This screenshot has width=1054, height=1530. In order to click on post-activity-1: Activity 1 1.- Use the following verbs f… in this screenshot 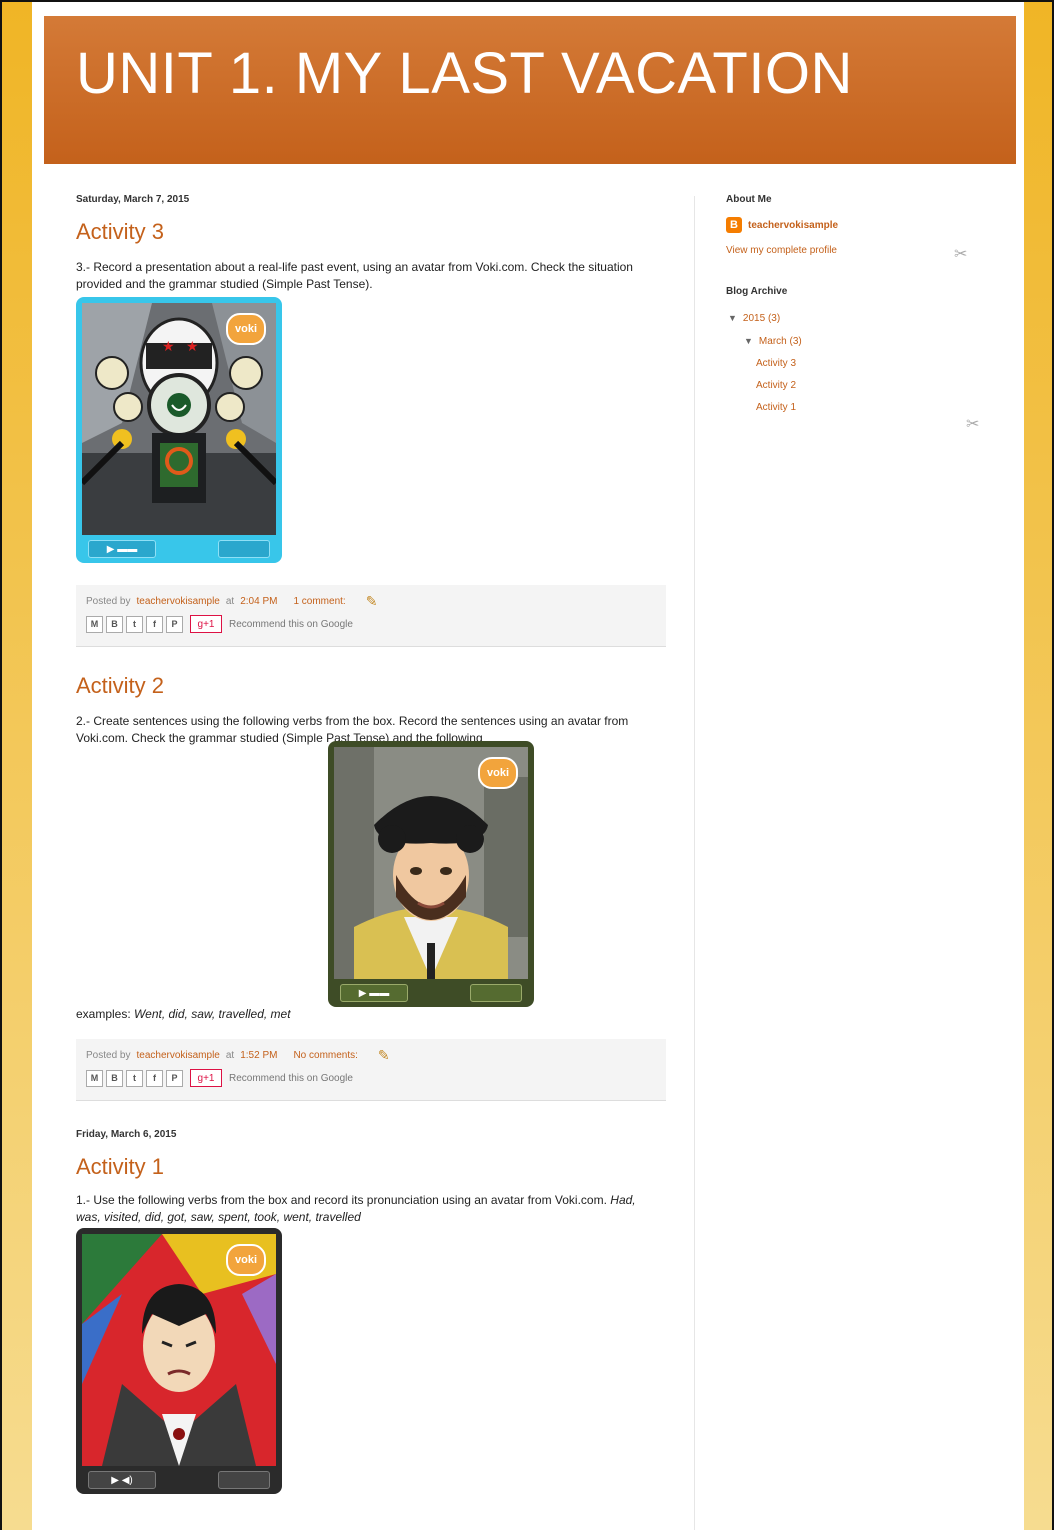, I will do `click(371, 1324)`.